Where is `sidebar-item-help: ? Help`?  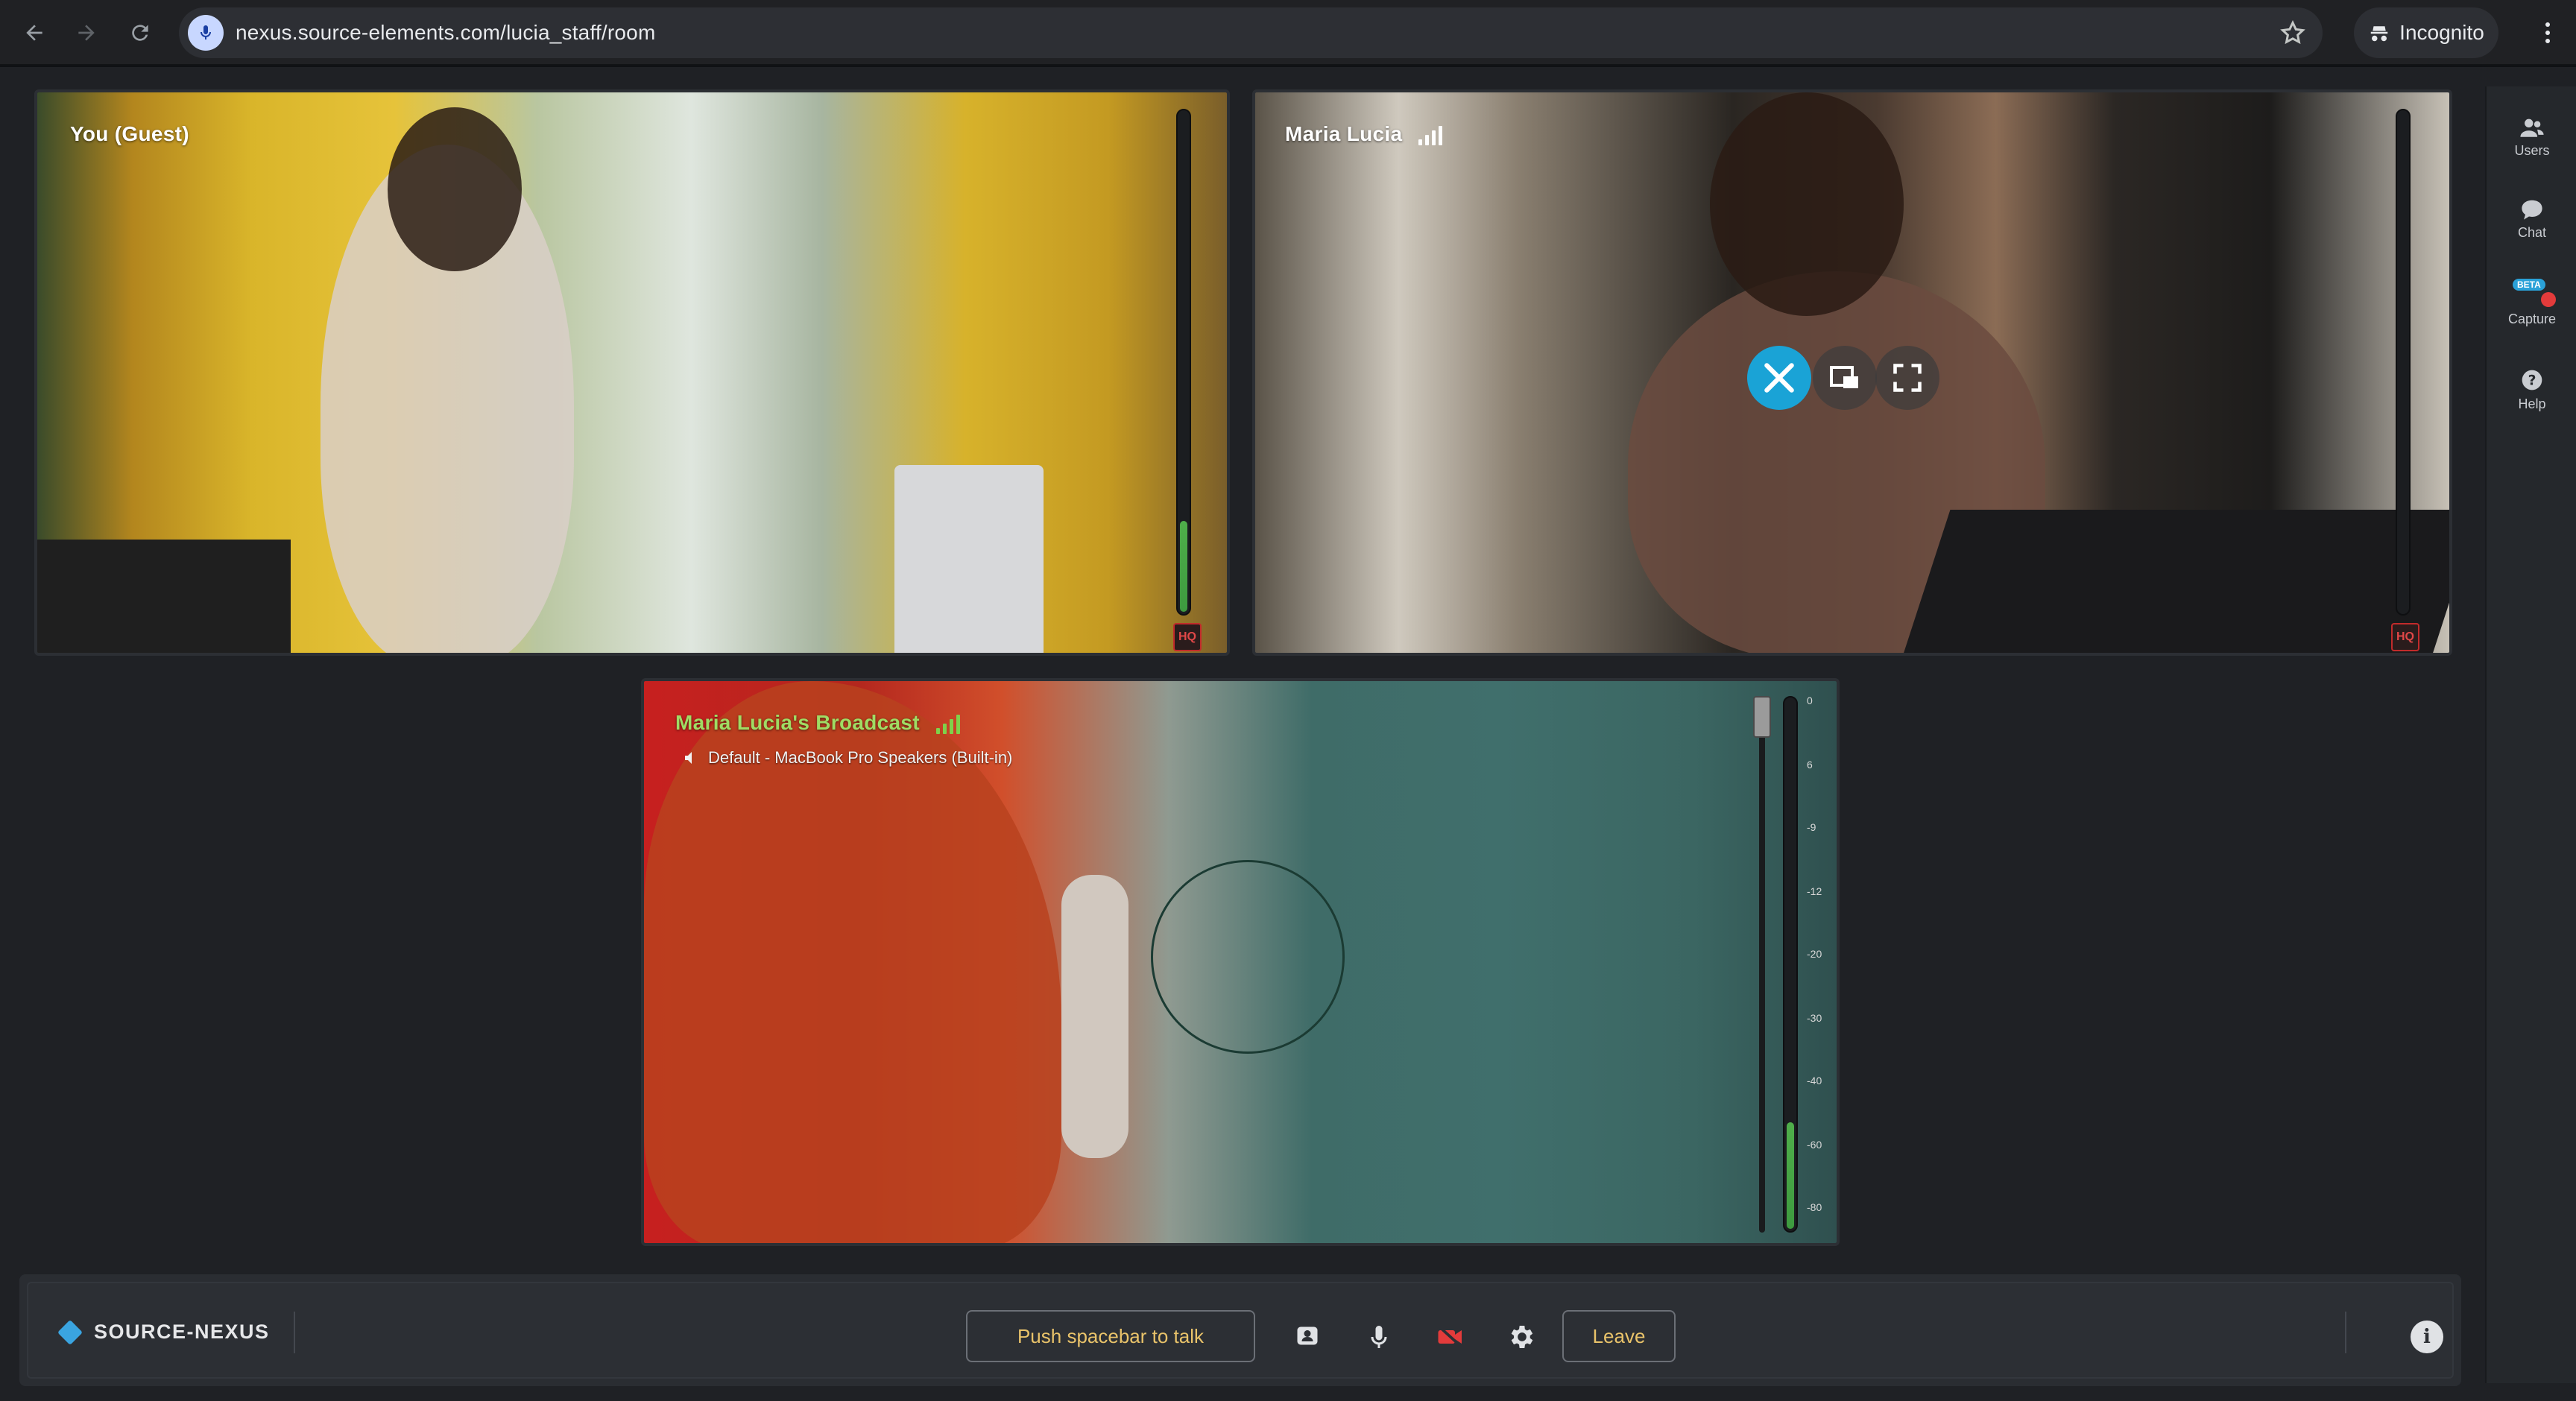
sidebar-item-help: ? Help is located at coordinates (2531, 390).